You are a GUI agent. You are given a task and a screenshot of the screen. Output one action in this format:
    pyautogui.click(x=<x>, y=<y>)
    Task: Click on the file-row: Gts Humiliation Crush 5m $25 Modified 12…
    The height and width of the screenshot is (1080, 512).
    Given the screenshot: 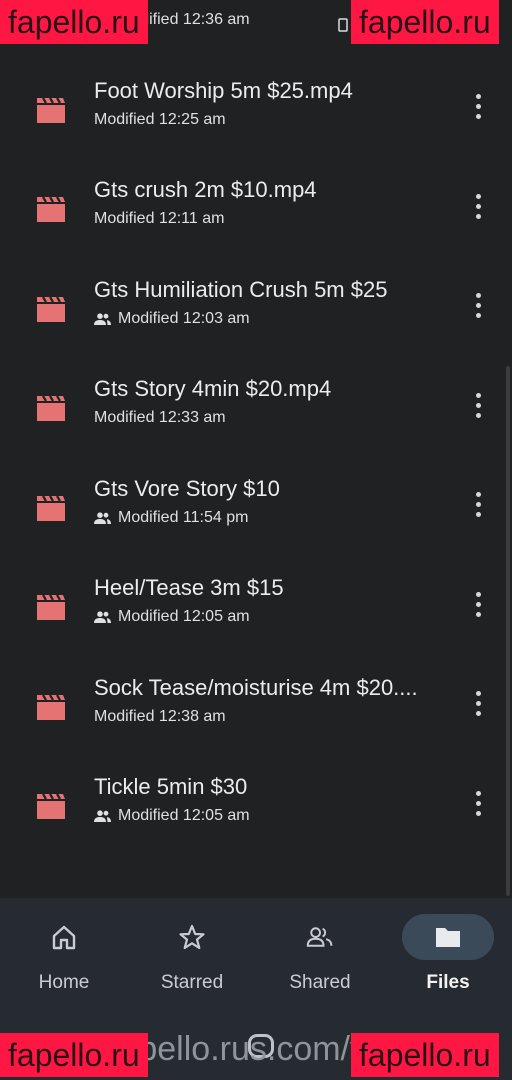 What is the action you would take?
    pyautogui.click(x=256, y=307)
    